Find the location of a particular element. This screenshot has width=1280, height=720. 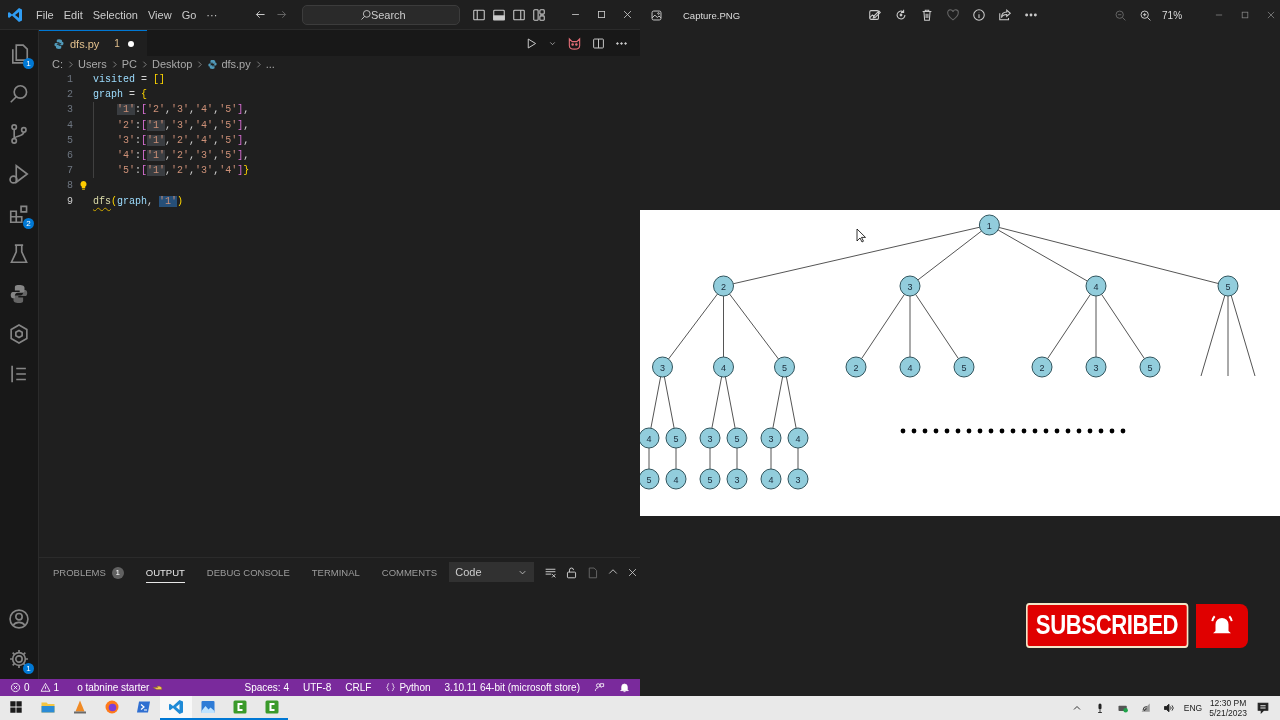

panel-icon is located at coordinates (499, 14).